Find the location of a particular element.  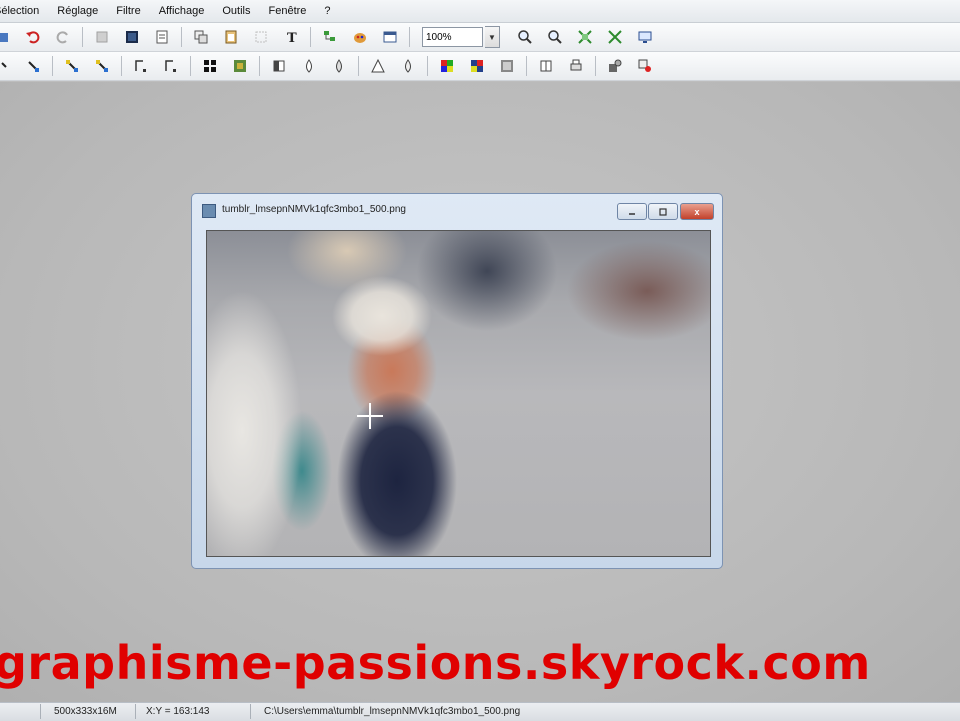

svg-text: T is located at coordinates (292, 38).